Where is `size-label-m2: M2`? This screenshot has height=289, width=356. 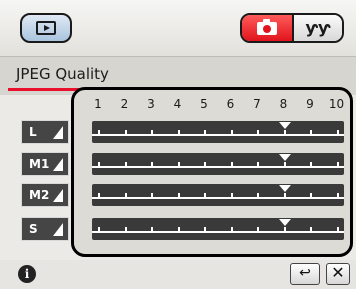 size-label-m2: M2 is located at coordinates (45, 195).